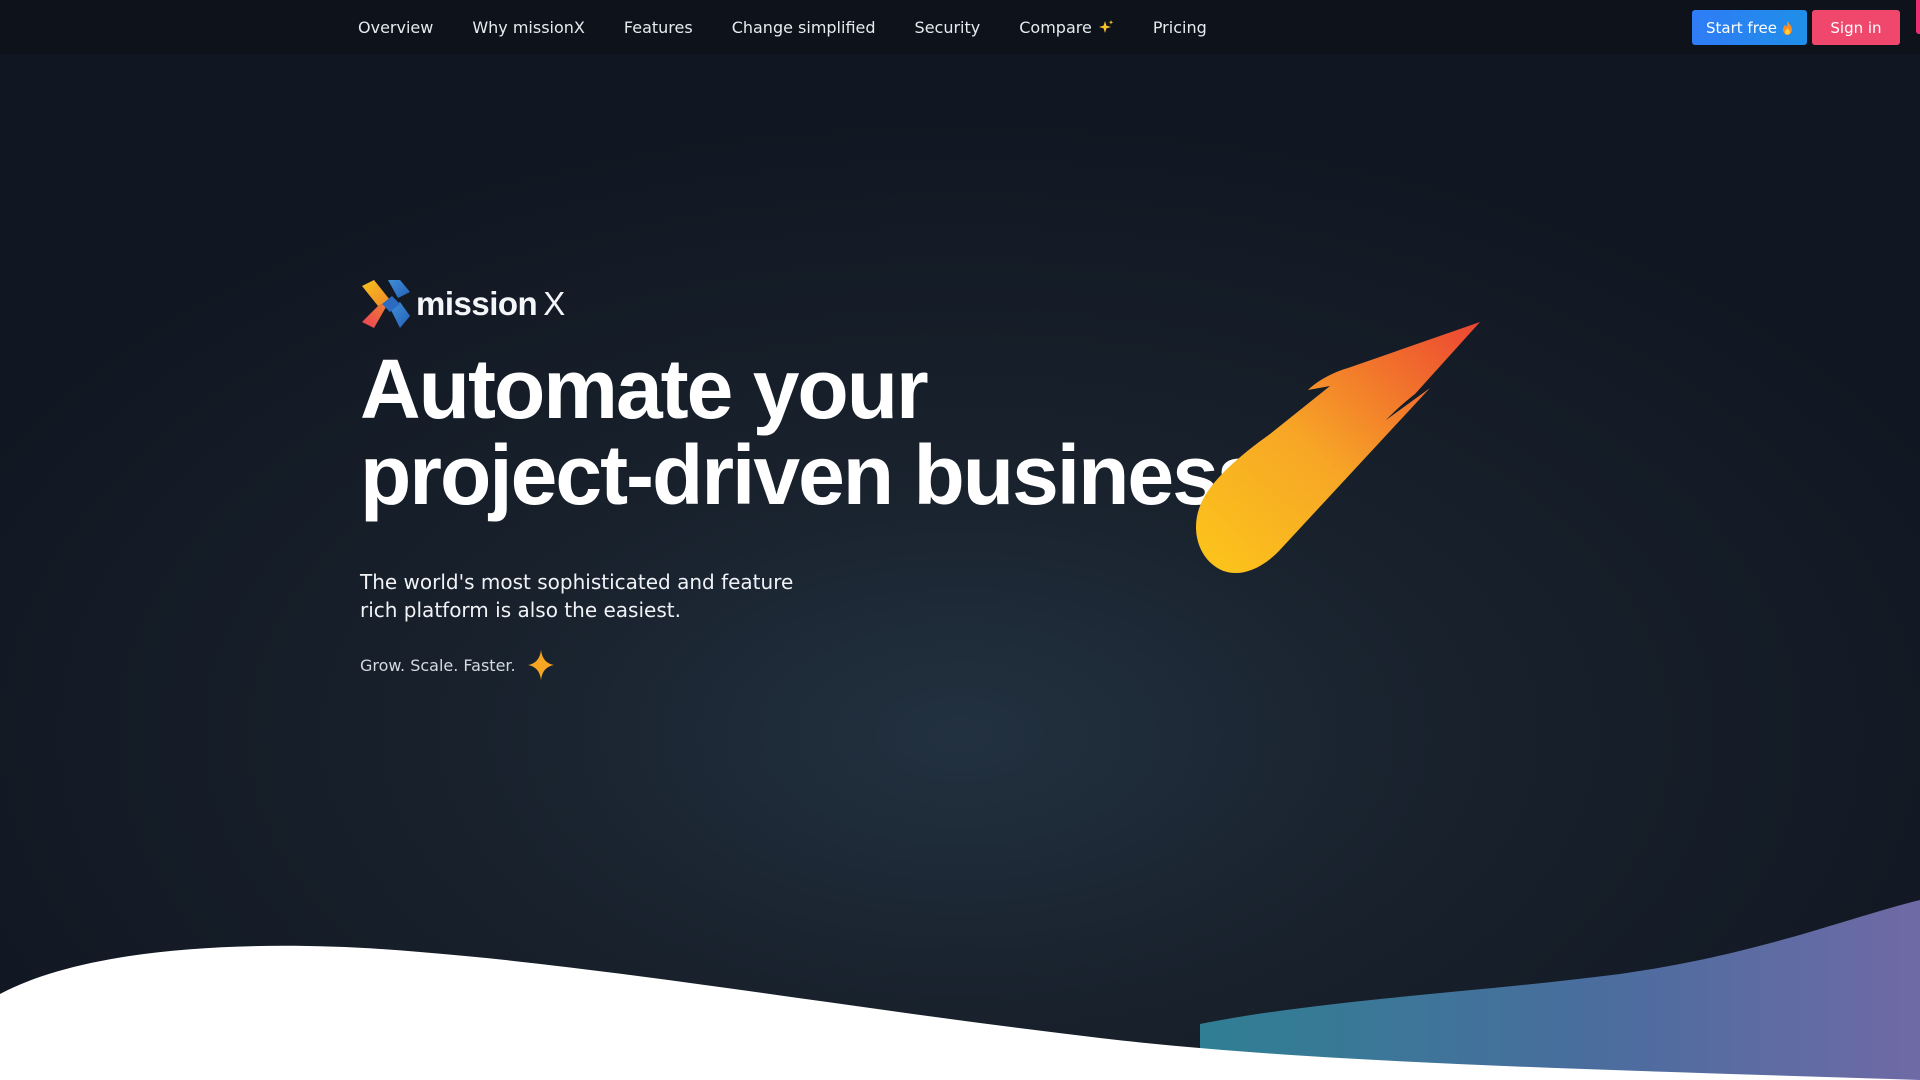 This screenshot has height=1080, width=1920. I want to click on sign-in-button: Sign in, so click(1856, 27).